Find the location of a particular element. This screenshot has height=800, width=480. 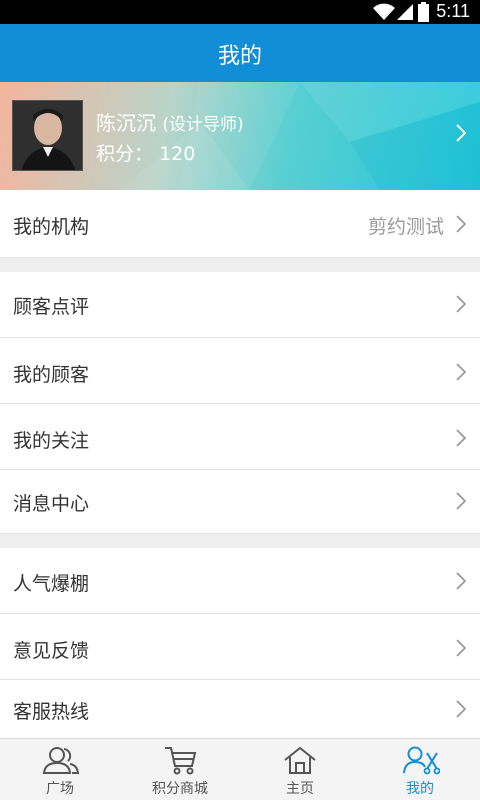

points-value: 120 is located at coordinates (177, 154).